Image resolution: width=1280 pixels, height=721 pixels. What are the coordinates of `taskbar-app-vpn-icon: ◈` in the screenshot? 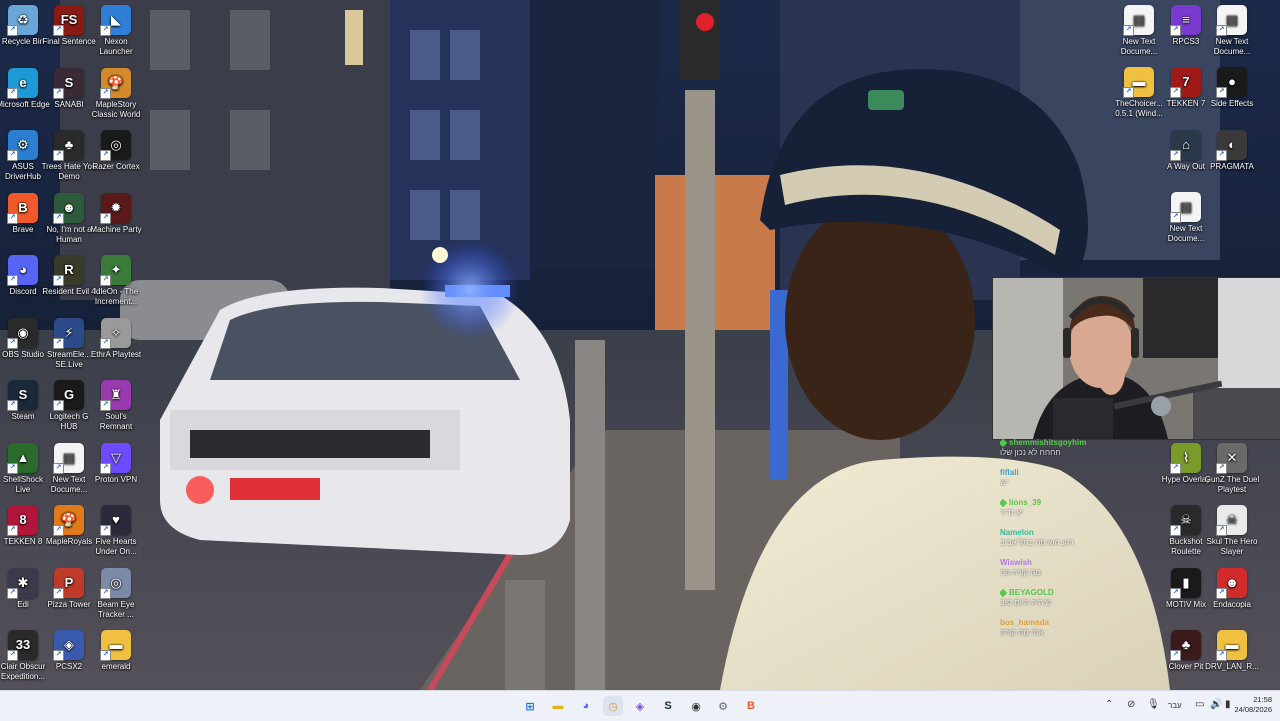 It's located at (640, 706).